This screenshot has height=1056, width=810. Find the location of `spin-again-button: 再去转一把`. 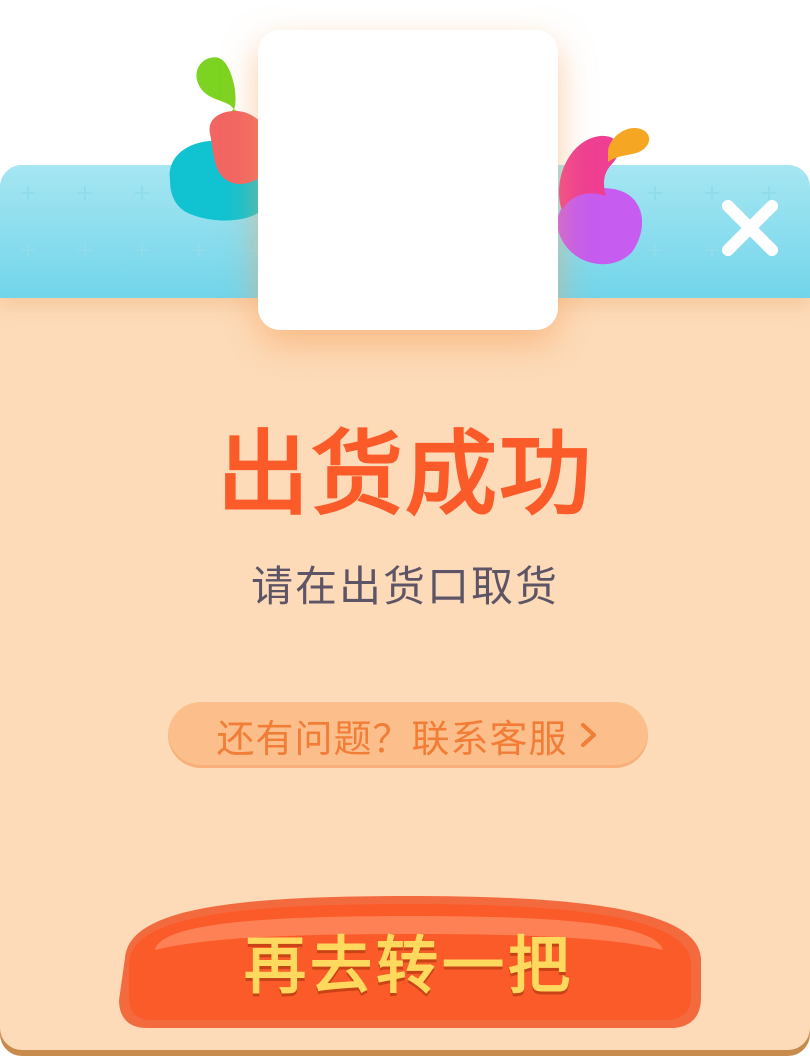

spin-again-button: 再去转一把 is located at coordinates (409, 960).